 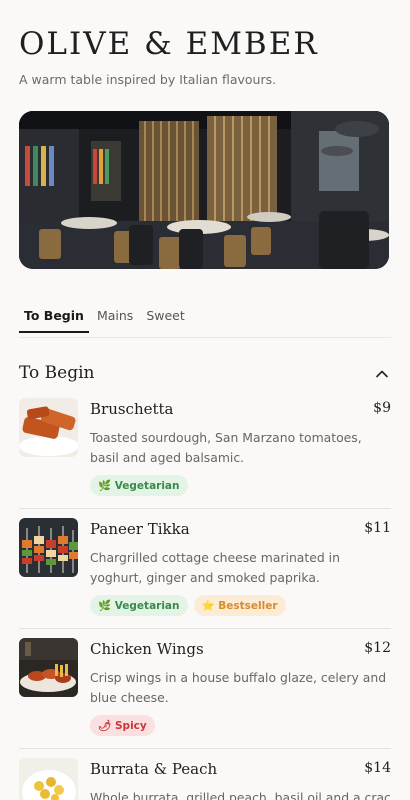 I want to click on paneer-tikka-image, so click(x=48, y=547).